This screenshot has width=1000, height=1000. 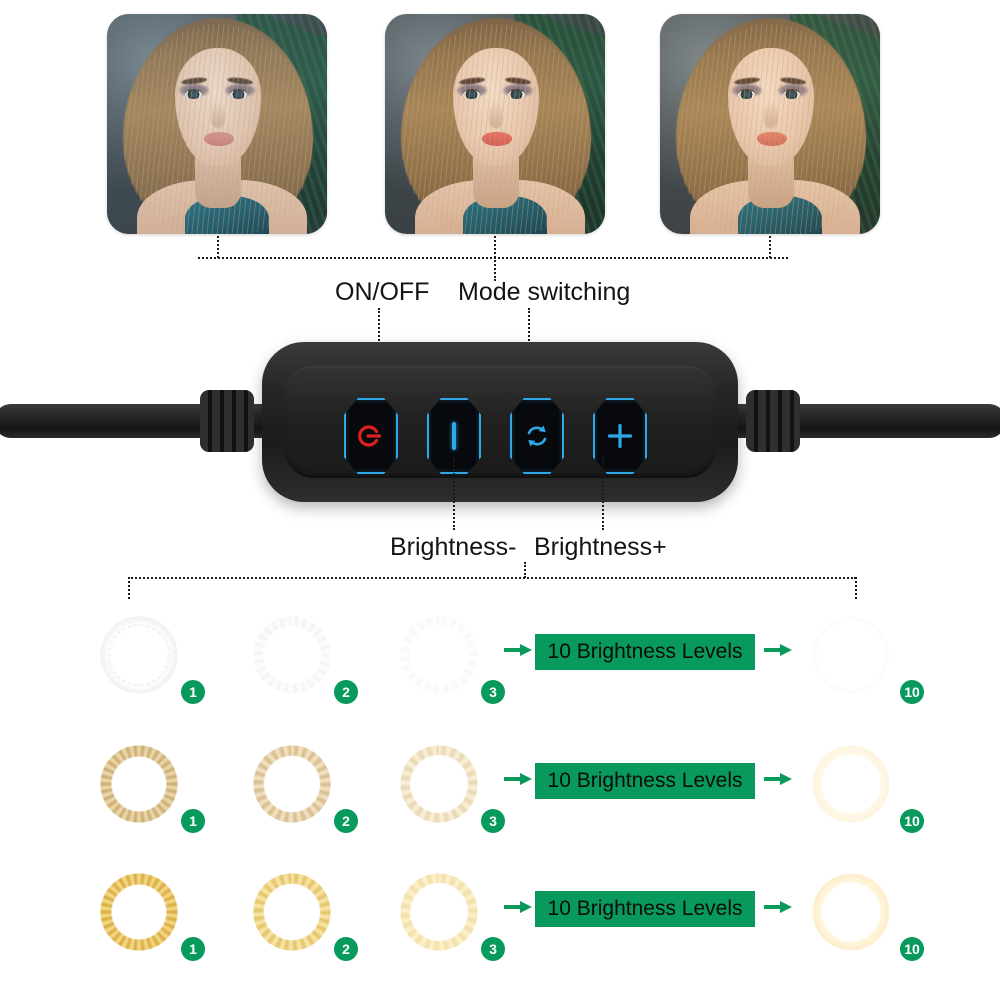 I want to click on lighting-overlay-neutral, so click(x=495, y=124).